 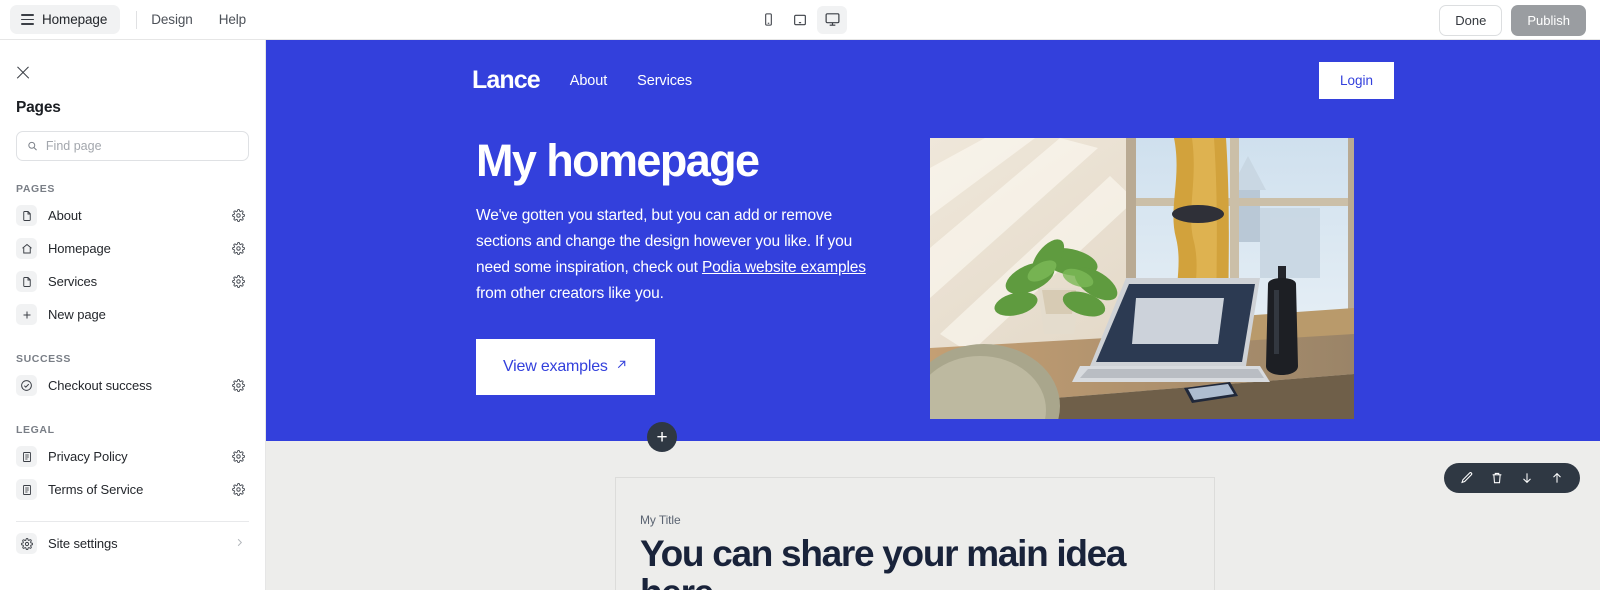 What do you see at coordinates (1557, 478) in the screenshot?
I see `move-up-icon` at bounding box center [1557, 478].